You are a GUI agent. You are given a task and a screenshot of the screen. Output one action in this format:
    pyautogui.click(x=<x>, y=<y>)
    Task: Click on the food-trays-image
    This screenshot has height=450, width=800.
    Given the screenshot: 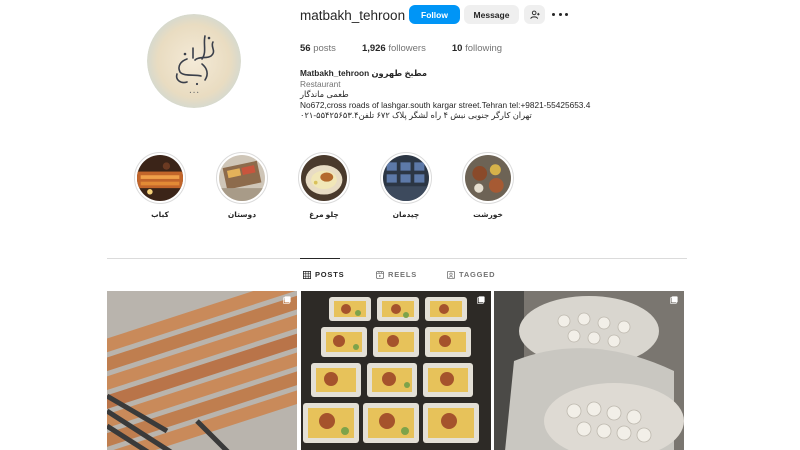 What is the action you would take?
    pyautogui.click(x=396, y=370)
    